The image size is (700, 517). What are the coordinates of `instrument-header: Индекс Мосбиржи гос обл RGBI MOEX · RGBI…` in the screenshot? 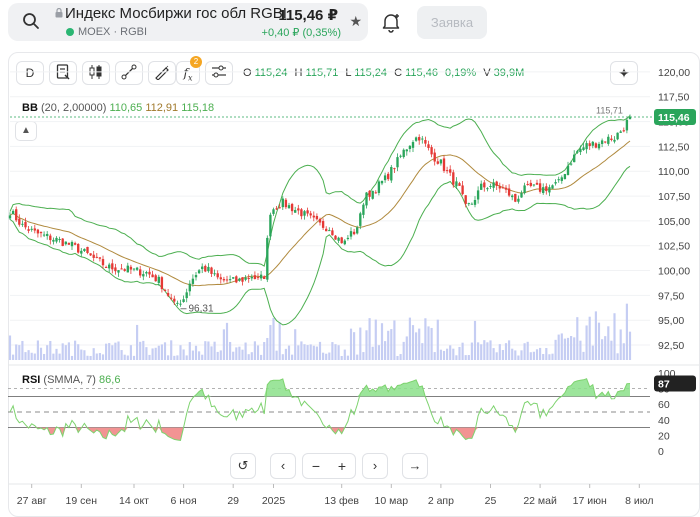 It's located at (188, 22).